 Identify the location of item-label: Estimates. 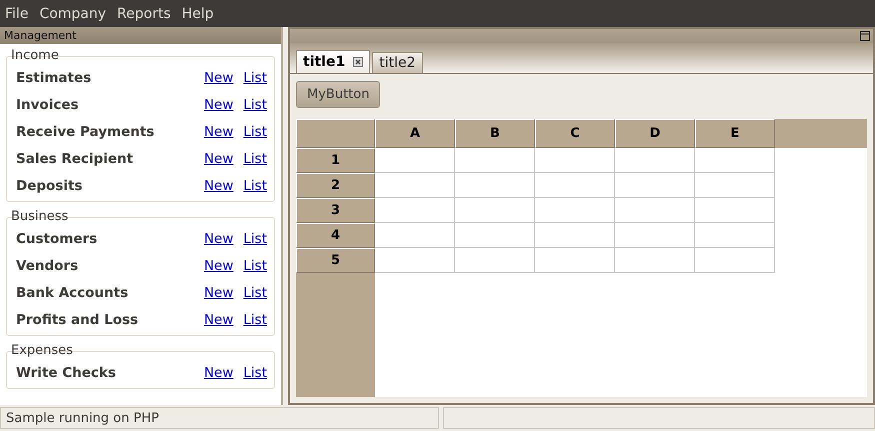
(54, 78).